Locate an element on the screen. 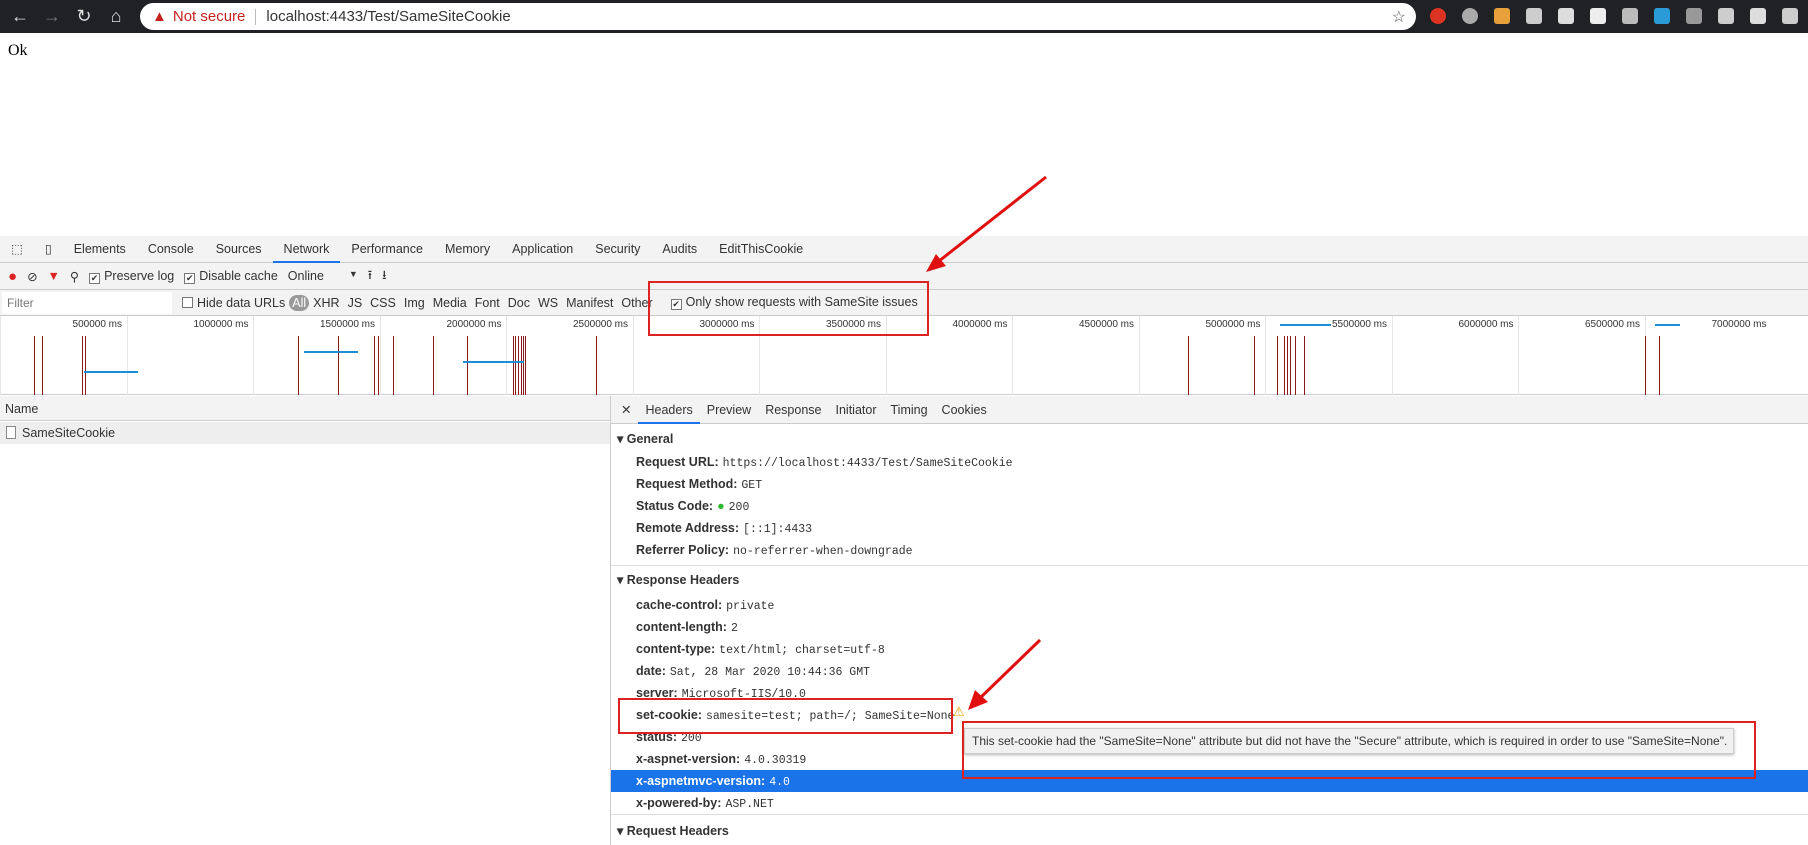  preserve-log-checkbox: ✔ Preserve log is located at coordinates (131, 276).